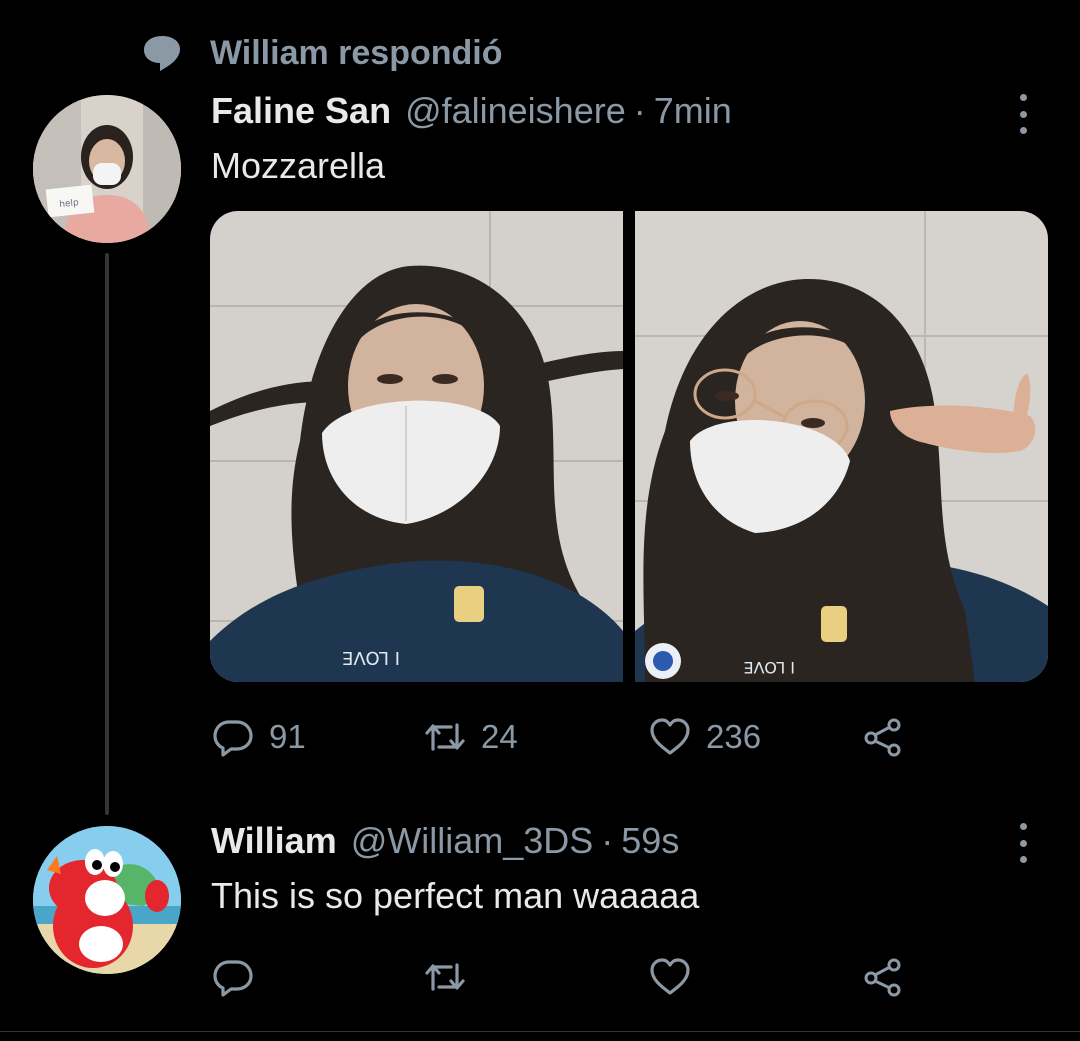  I want to click on tweet-actions: 91 24 236, so click(561, 737).